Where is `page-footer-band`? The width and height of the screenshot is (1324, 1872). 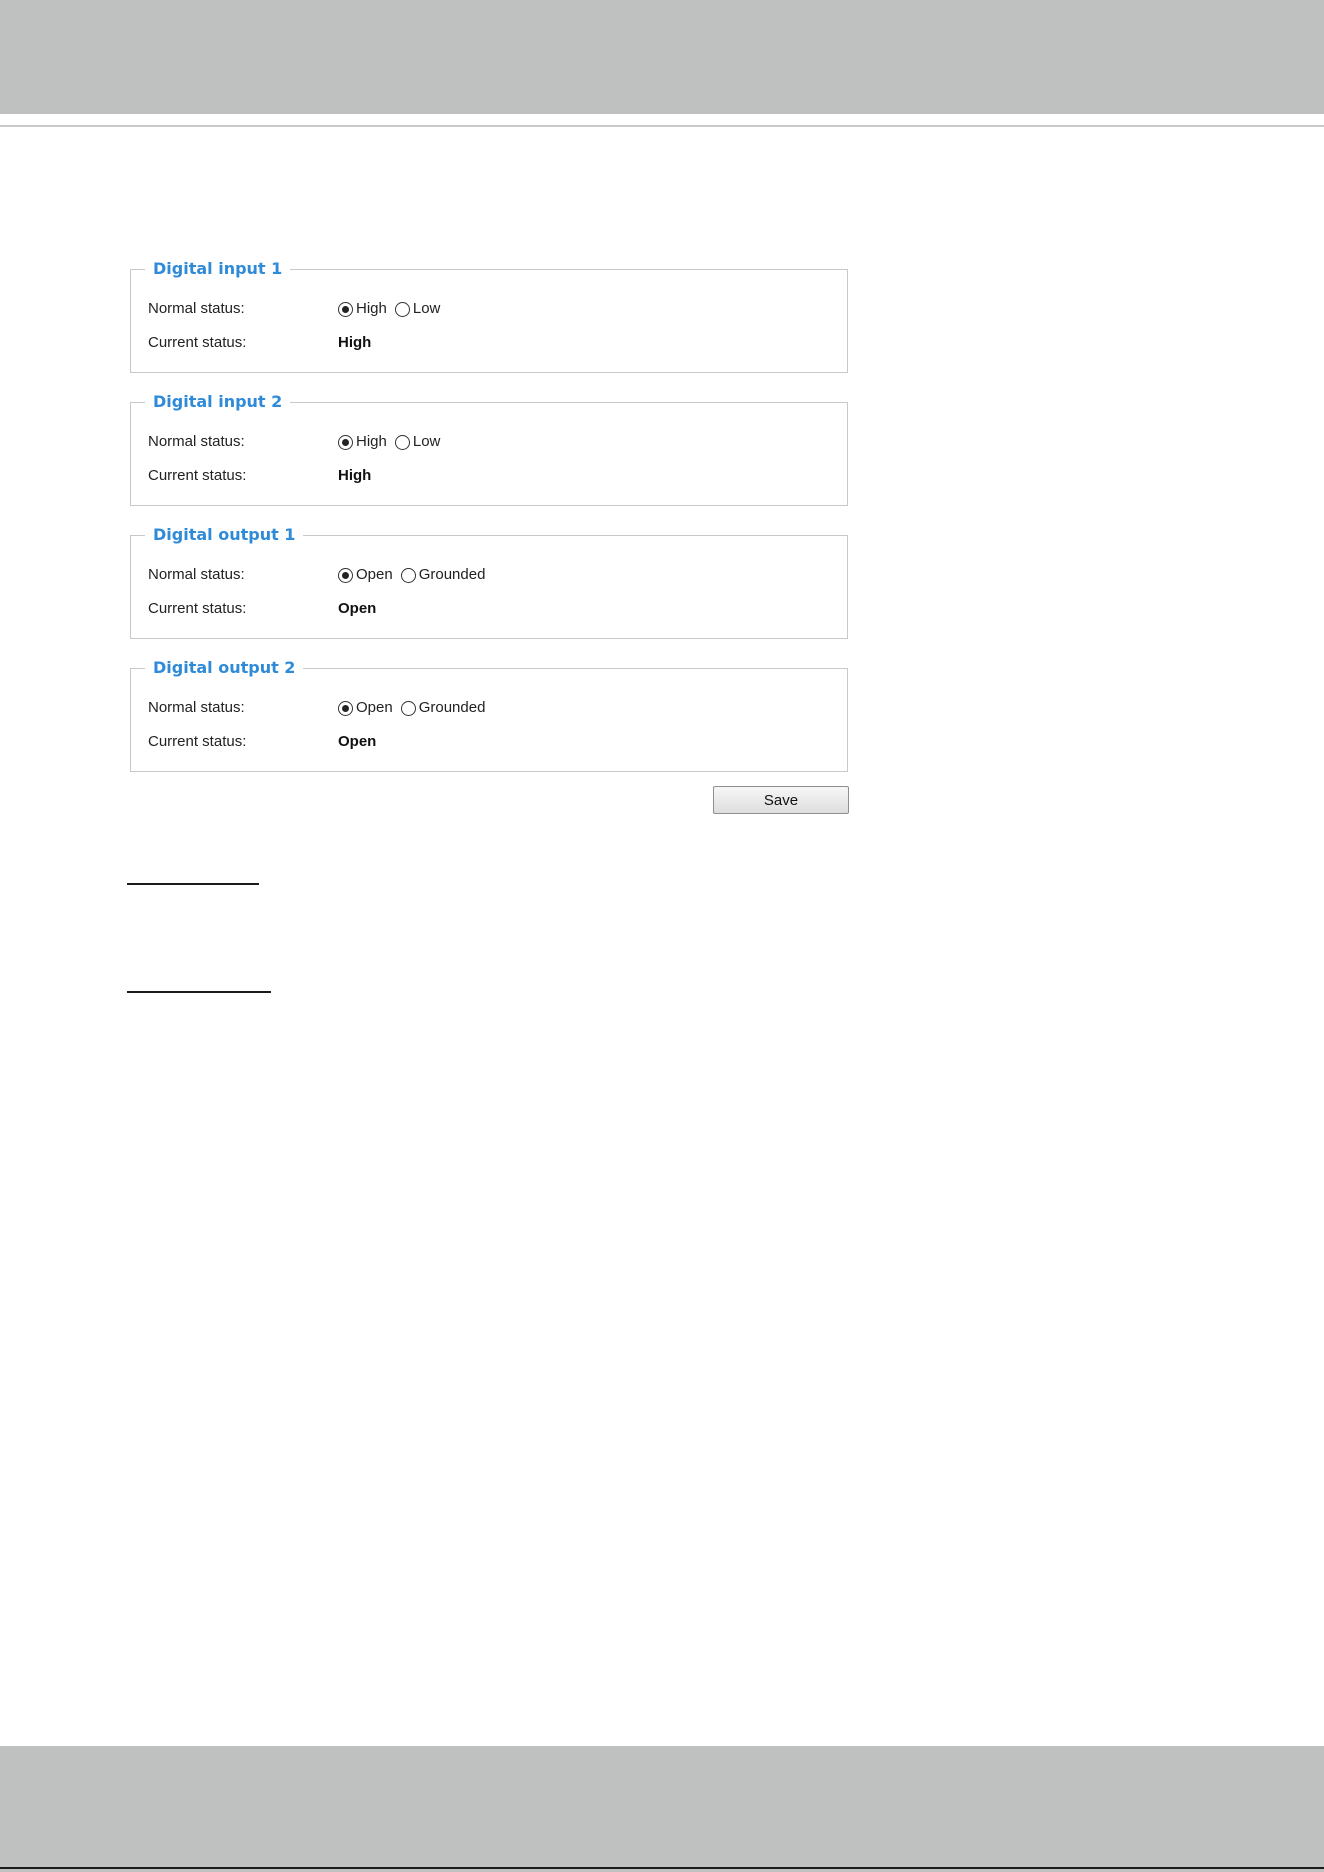 page-footer-band is located at coordinates (662, 1809).